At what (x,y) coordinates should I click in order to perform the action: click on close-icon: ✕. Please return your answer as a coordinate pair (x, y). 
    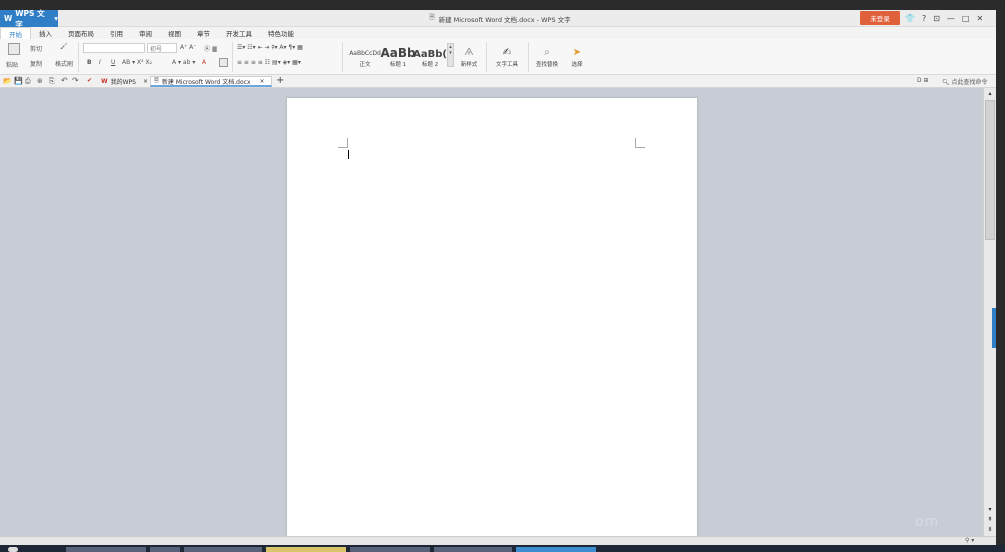
    Looking at the image, I should click on (979, 18).